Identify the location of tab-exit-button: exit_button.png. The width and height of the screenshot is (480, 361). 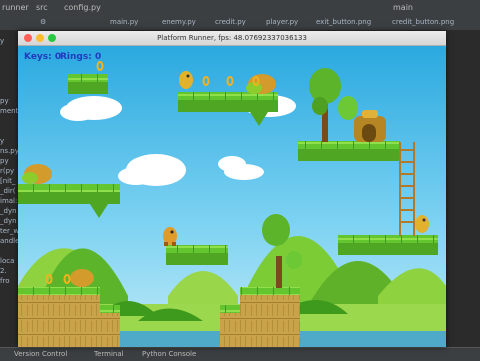
(343, 22).